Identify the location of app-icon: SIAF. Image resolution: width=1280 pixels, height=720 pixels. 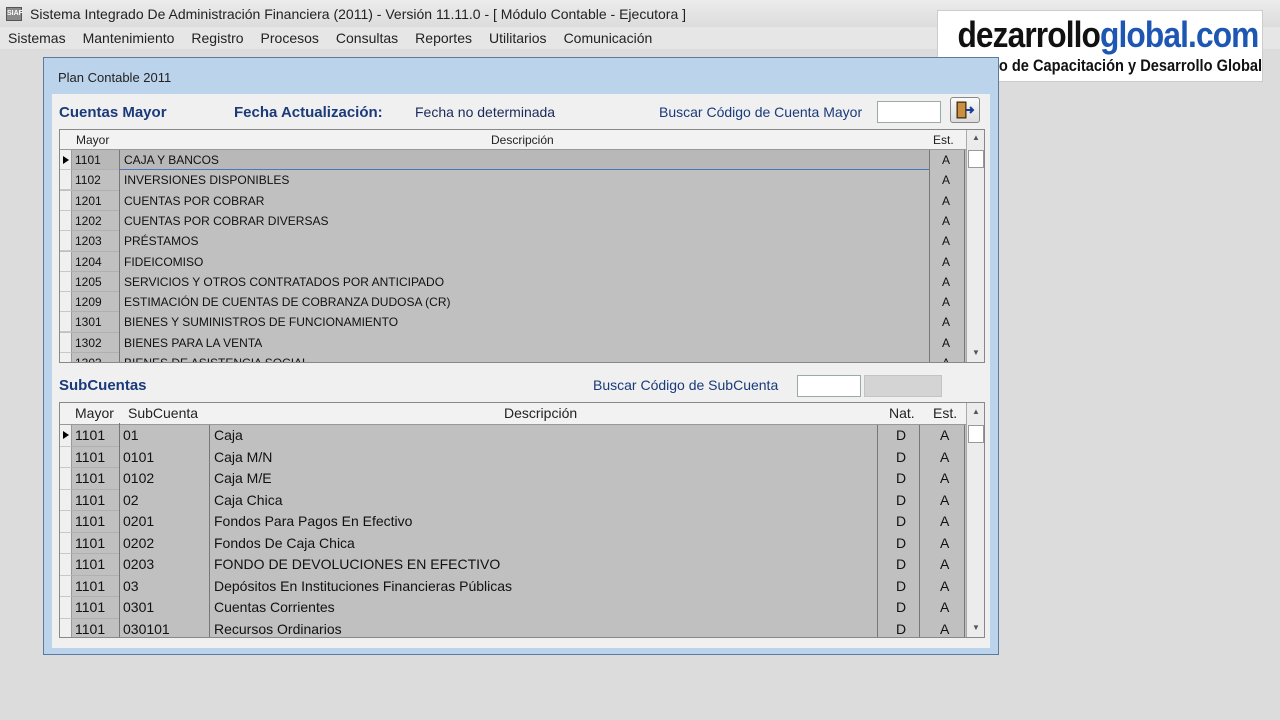
(14, 13).